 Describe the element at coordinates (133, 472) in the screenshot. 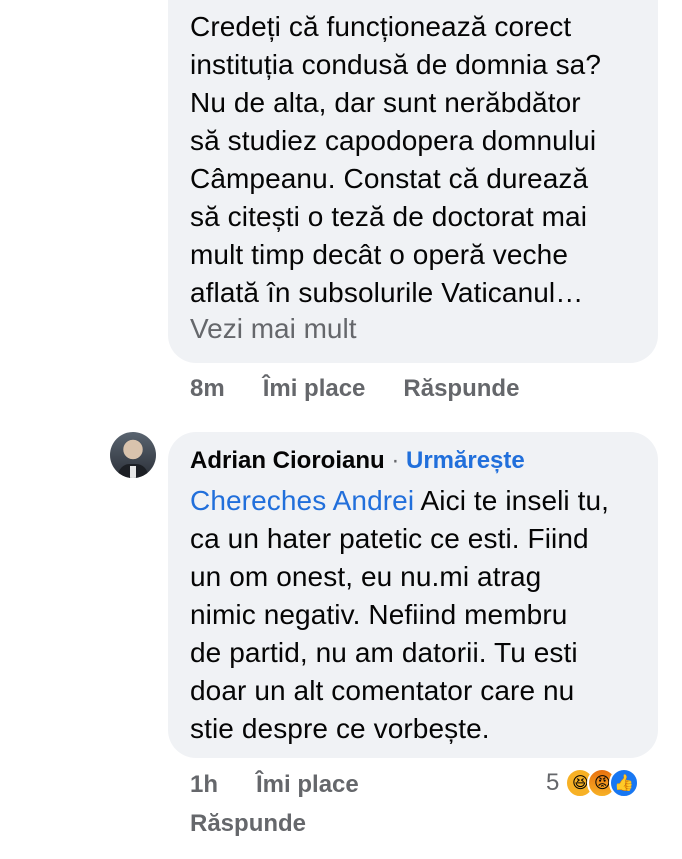

I see `avatar-collar` at that location.